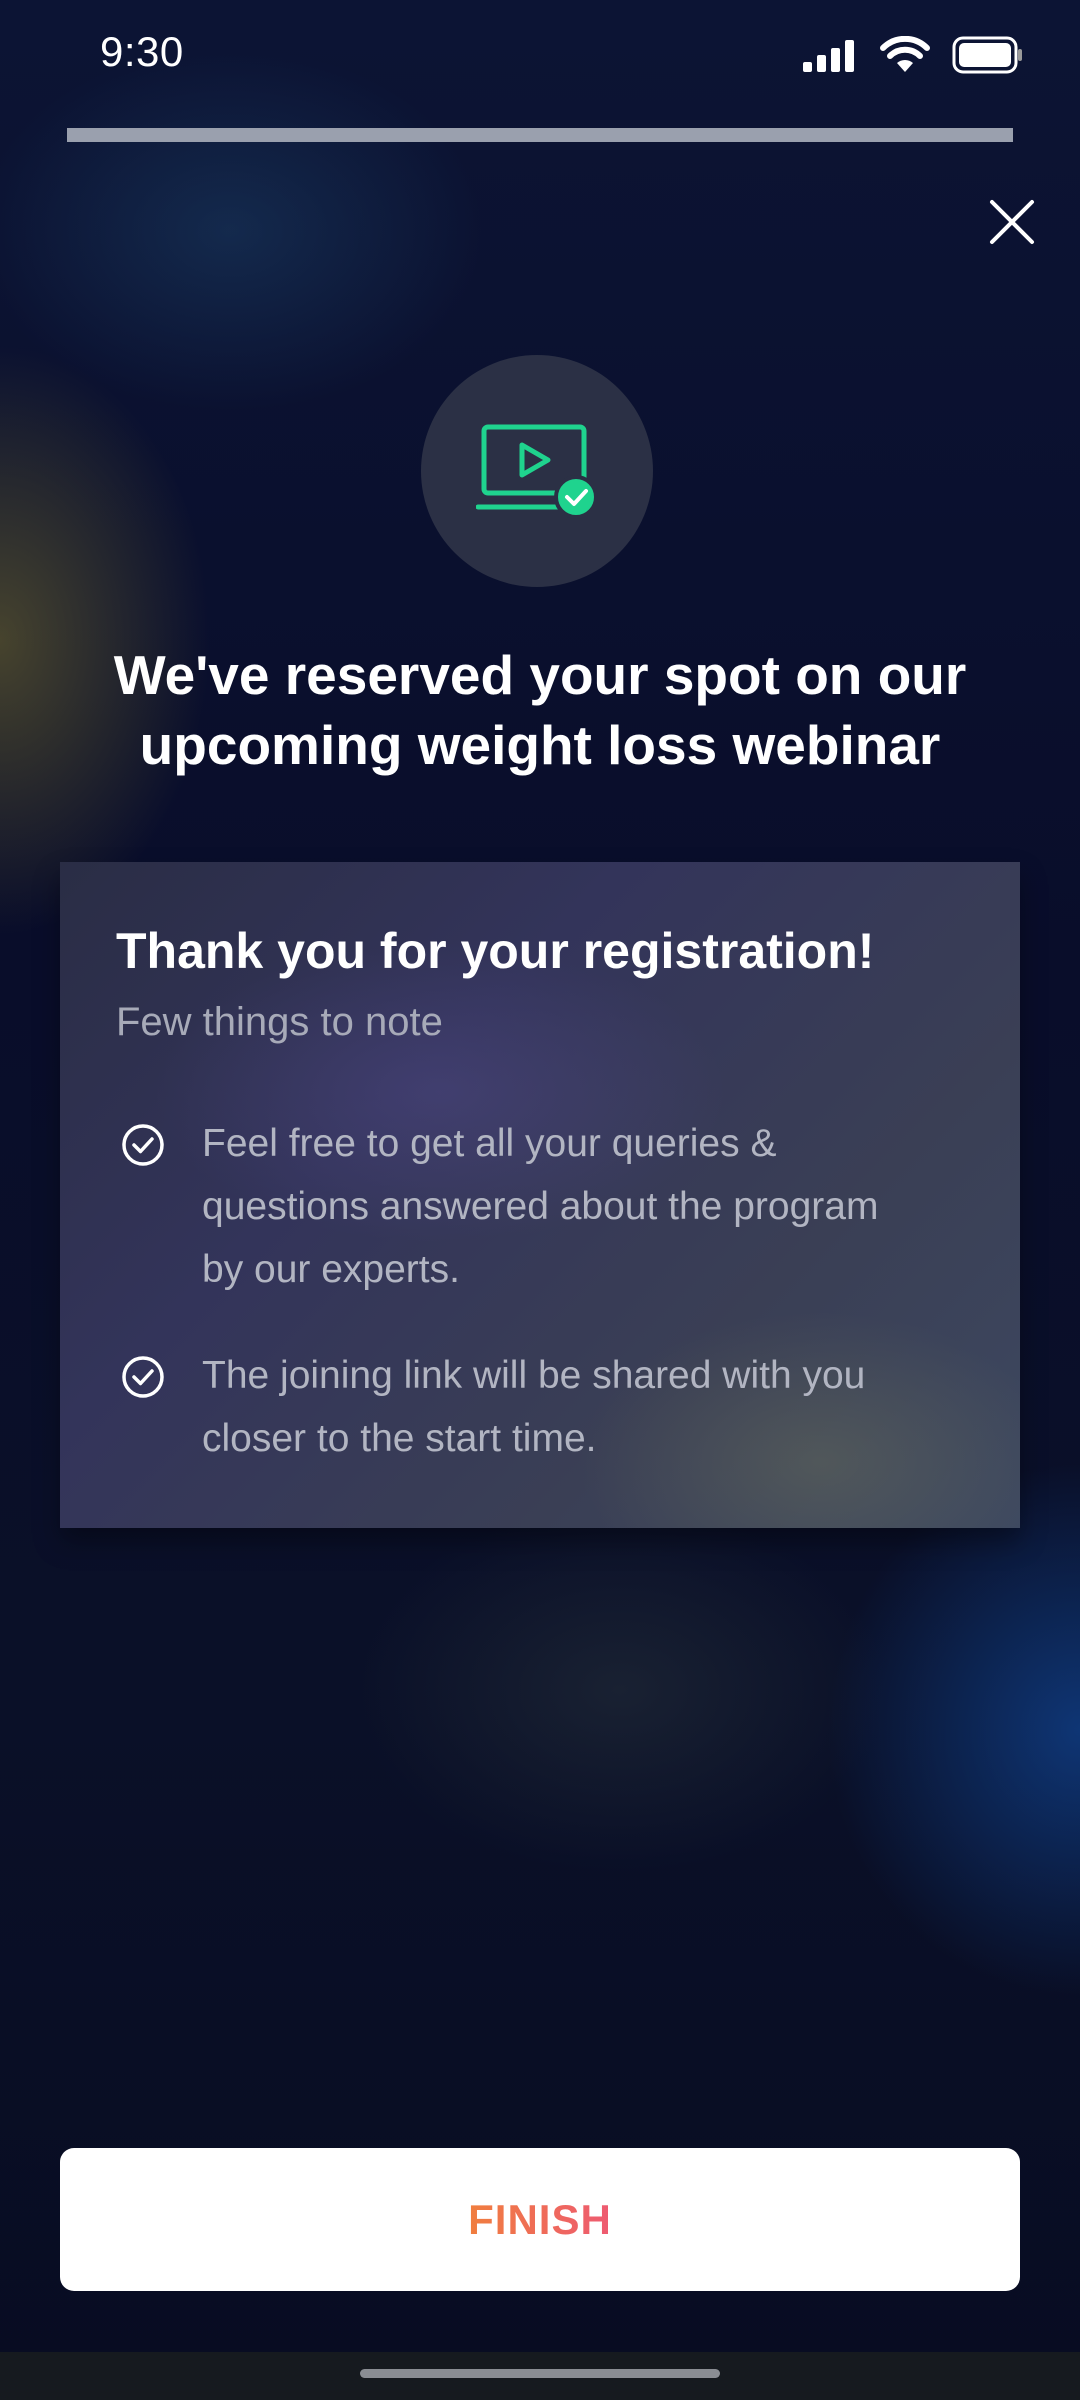  What do you see at coordinates (279, 1022) in the screenshot?
I see `card-subtitle: Few things to note` at bounding box center [279, 1022].